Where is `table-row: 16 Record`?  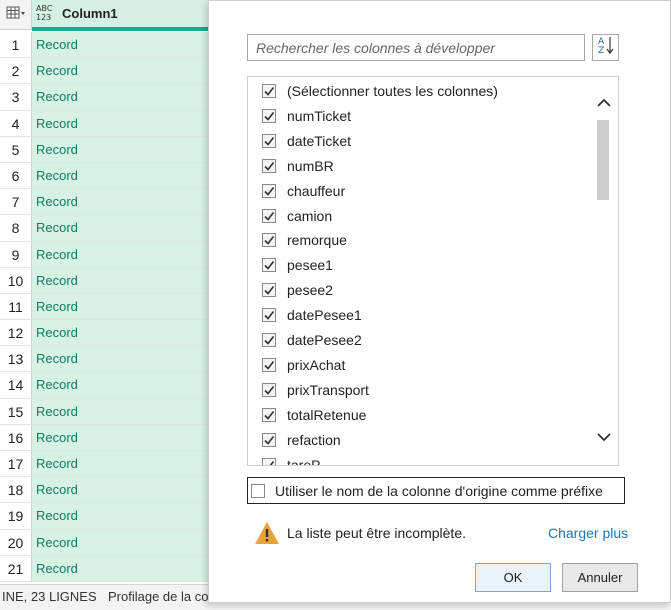 table-row: 16 Record is located at coordinates (116, 437).